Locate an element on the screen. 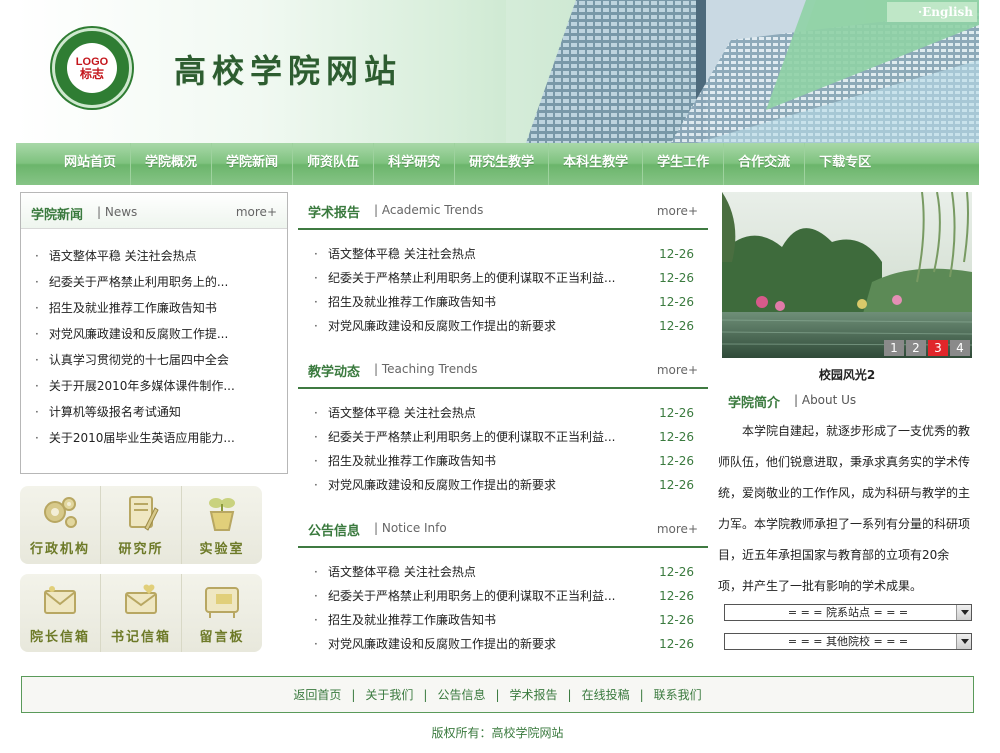 Image resolution: width=1000 pixels, height=753 pixels. slide-page-2: 2 is located at coordinates (916, 348).